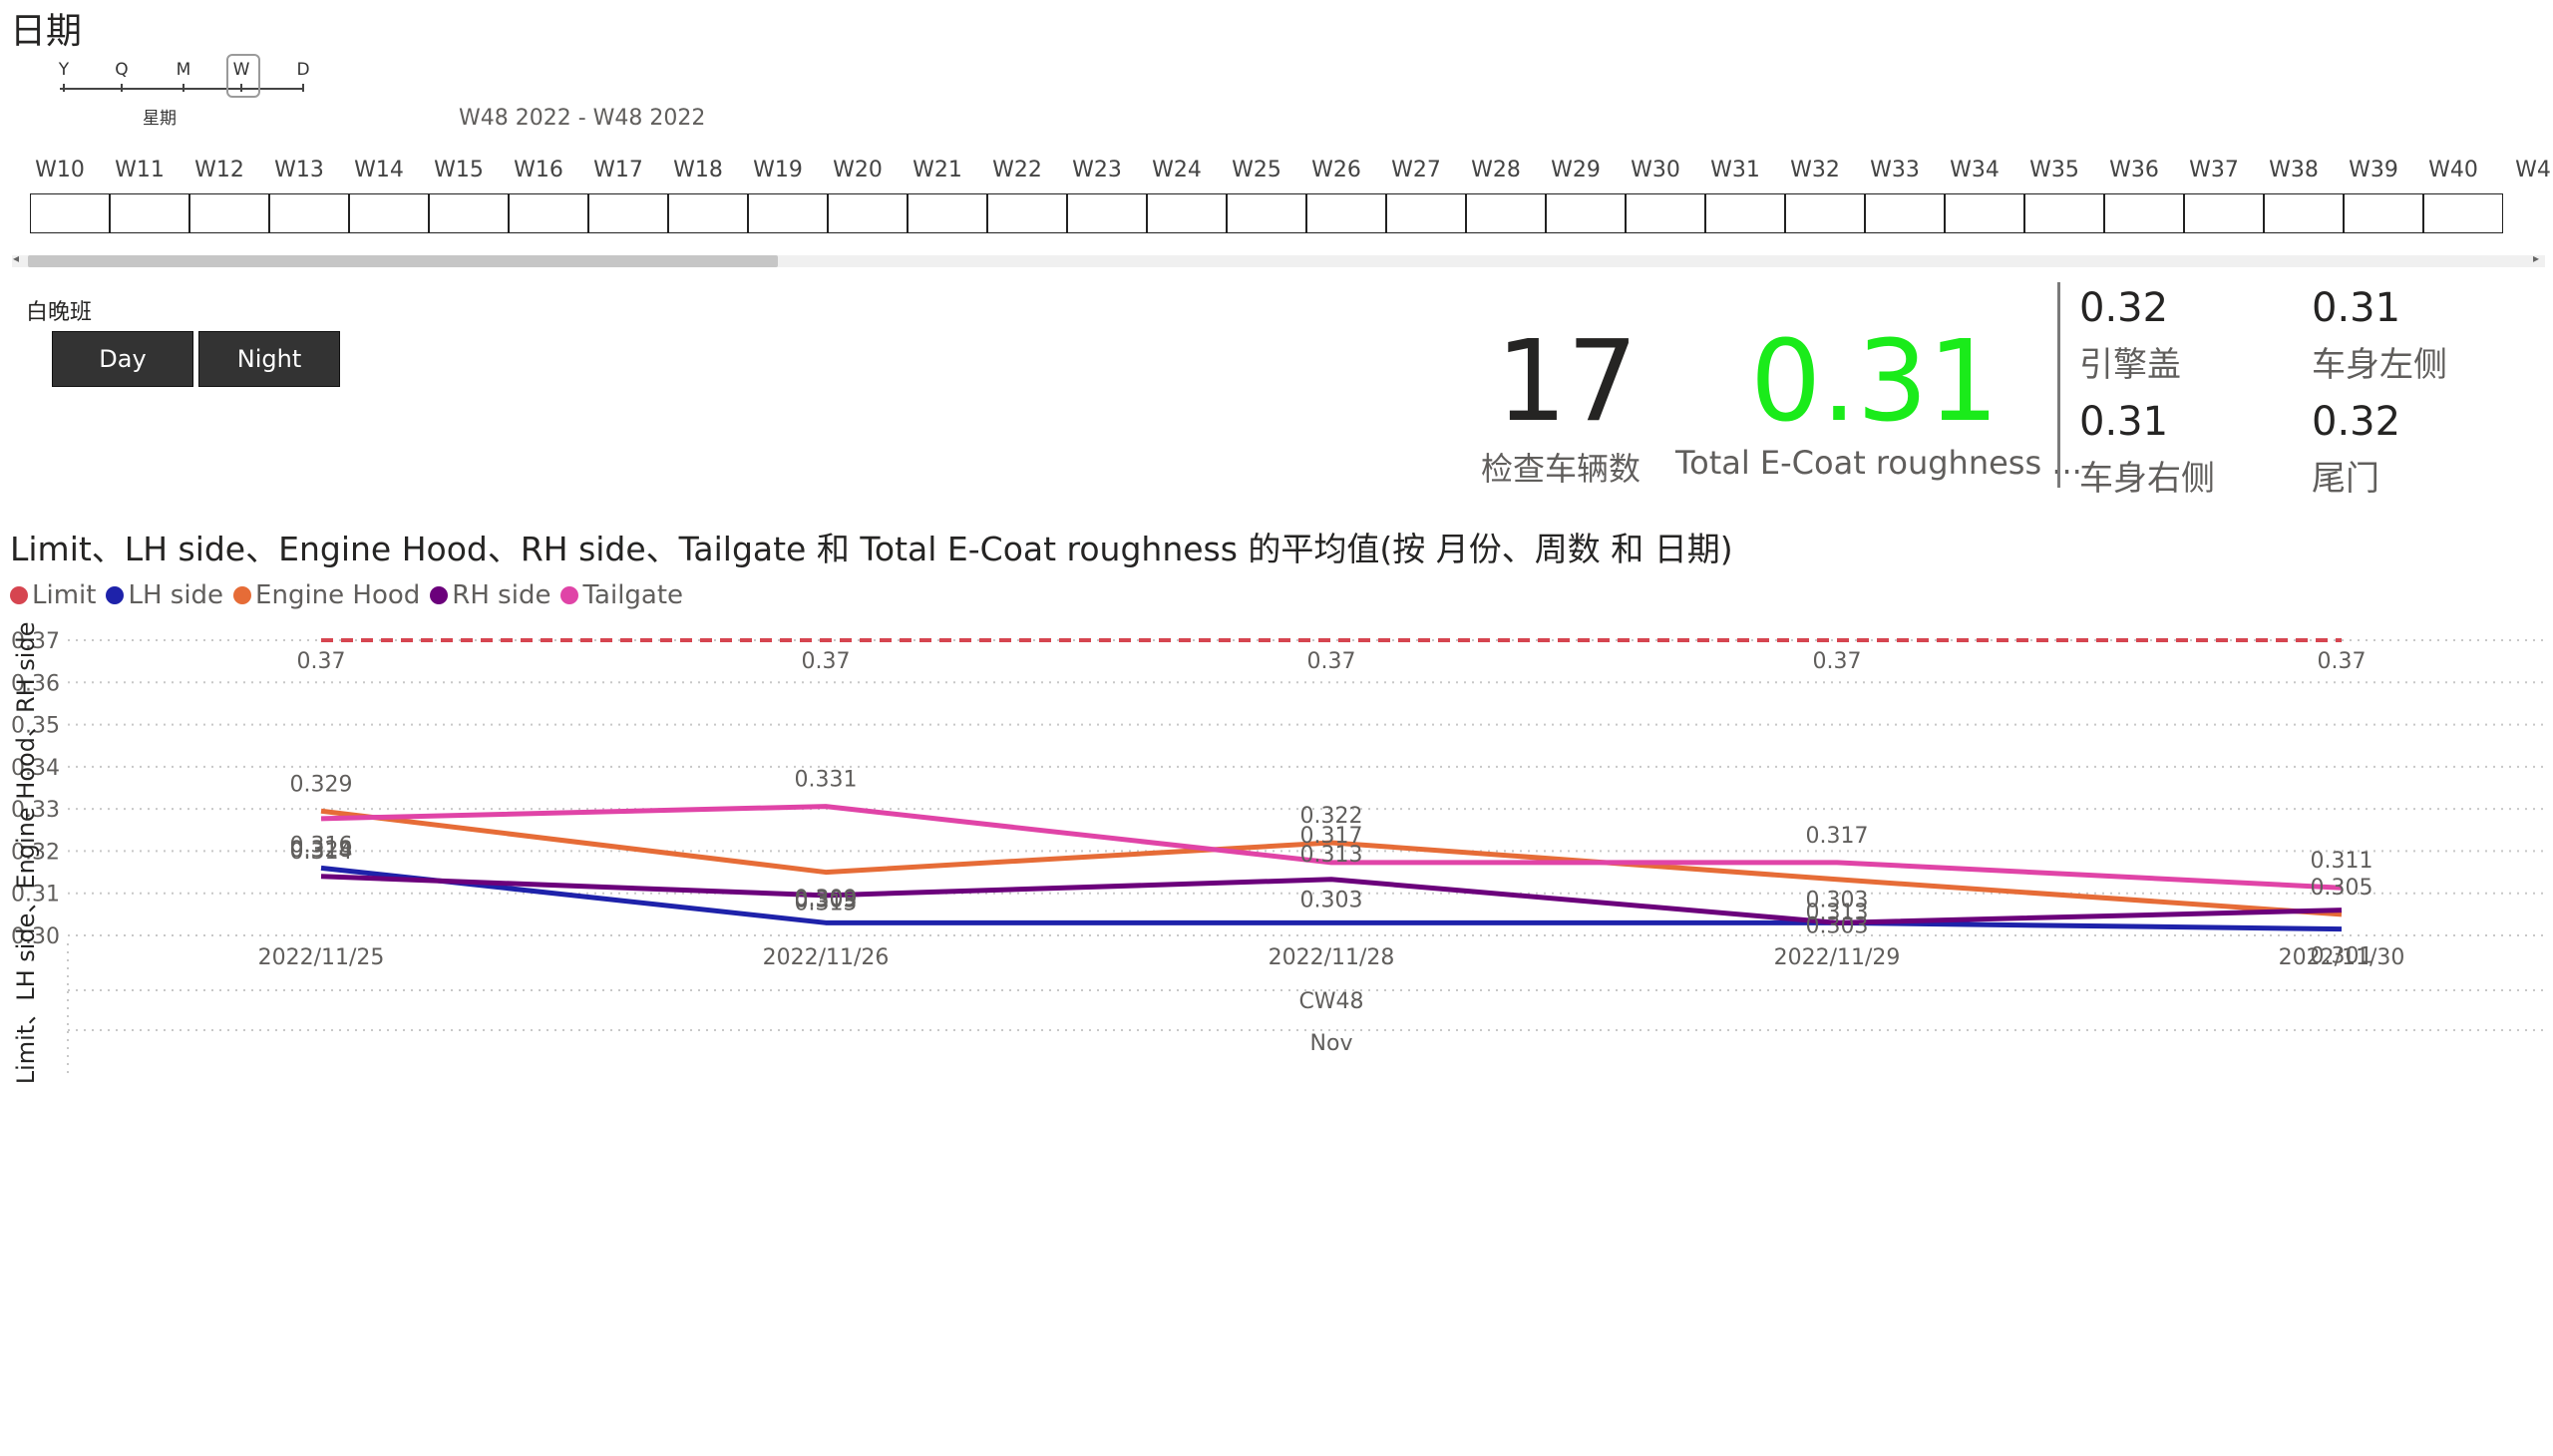  What do you see at coordinates (160, 119) in the screenshot?
I see `granularity-label: 星期` at bounding box center [160, 119].